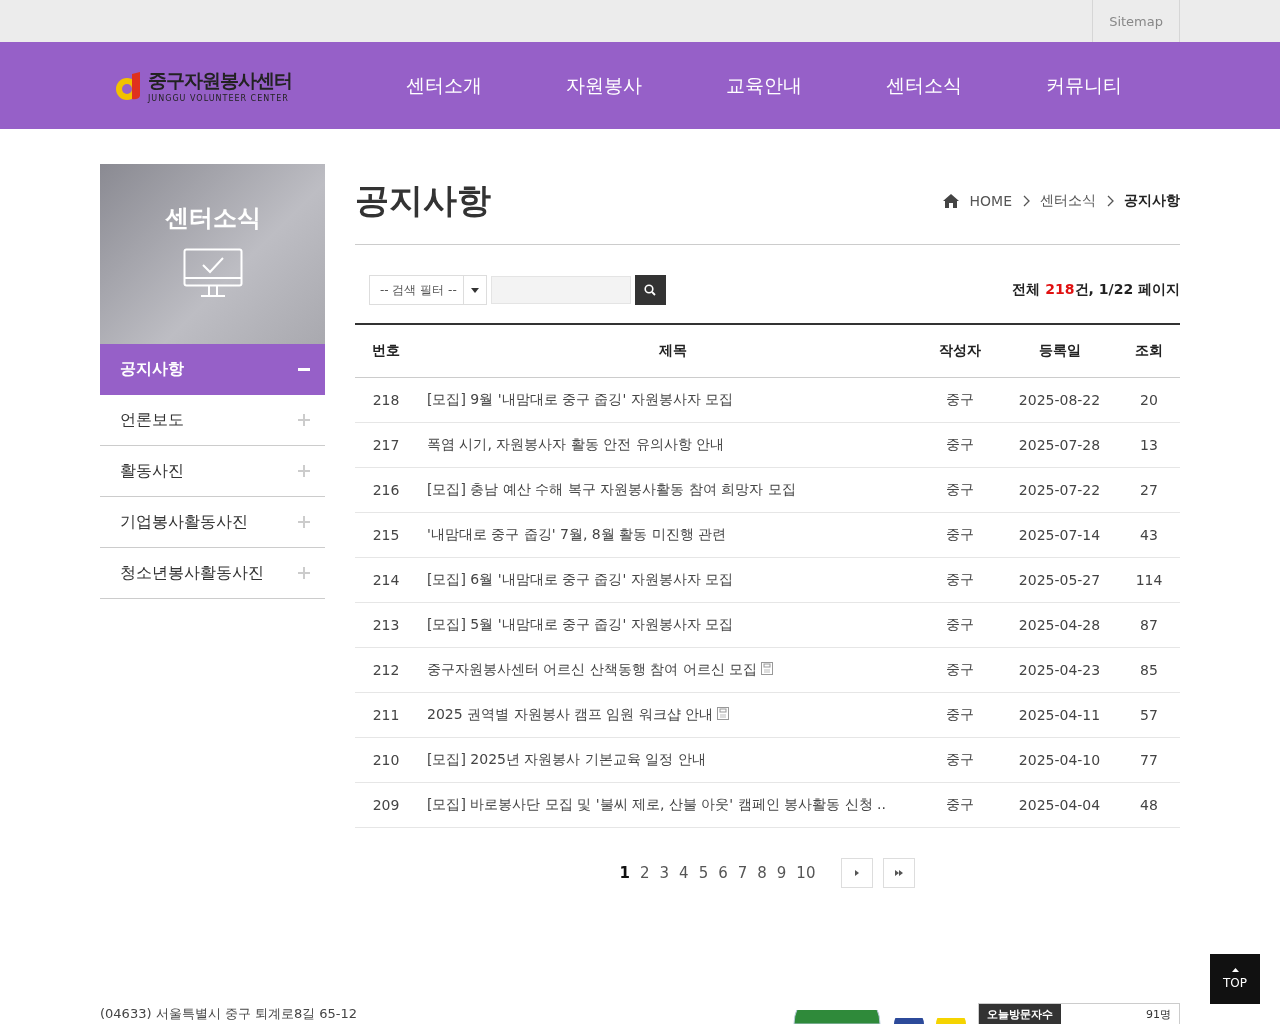 The height and width of the screenshot is (1024, 1280). I want to click on column-header: 작성자, so click(960, 351).